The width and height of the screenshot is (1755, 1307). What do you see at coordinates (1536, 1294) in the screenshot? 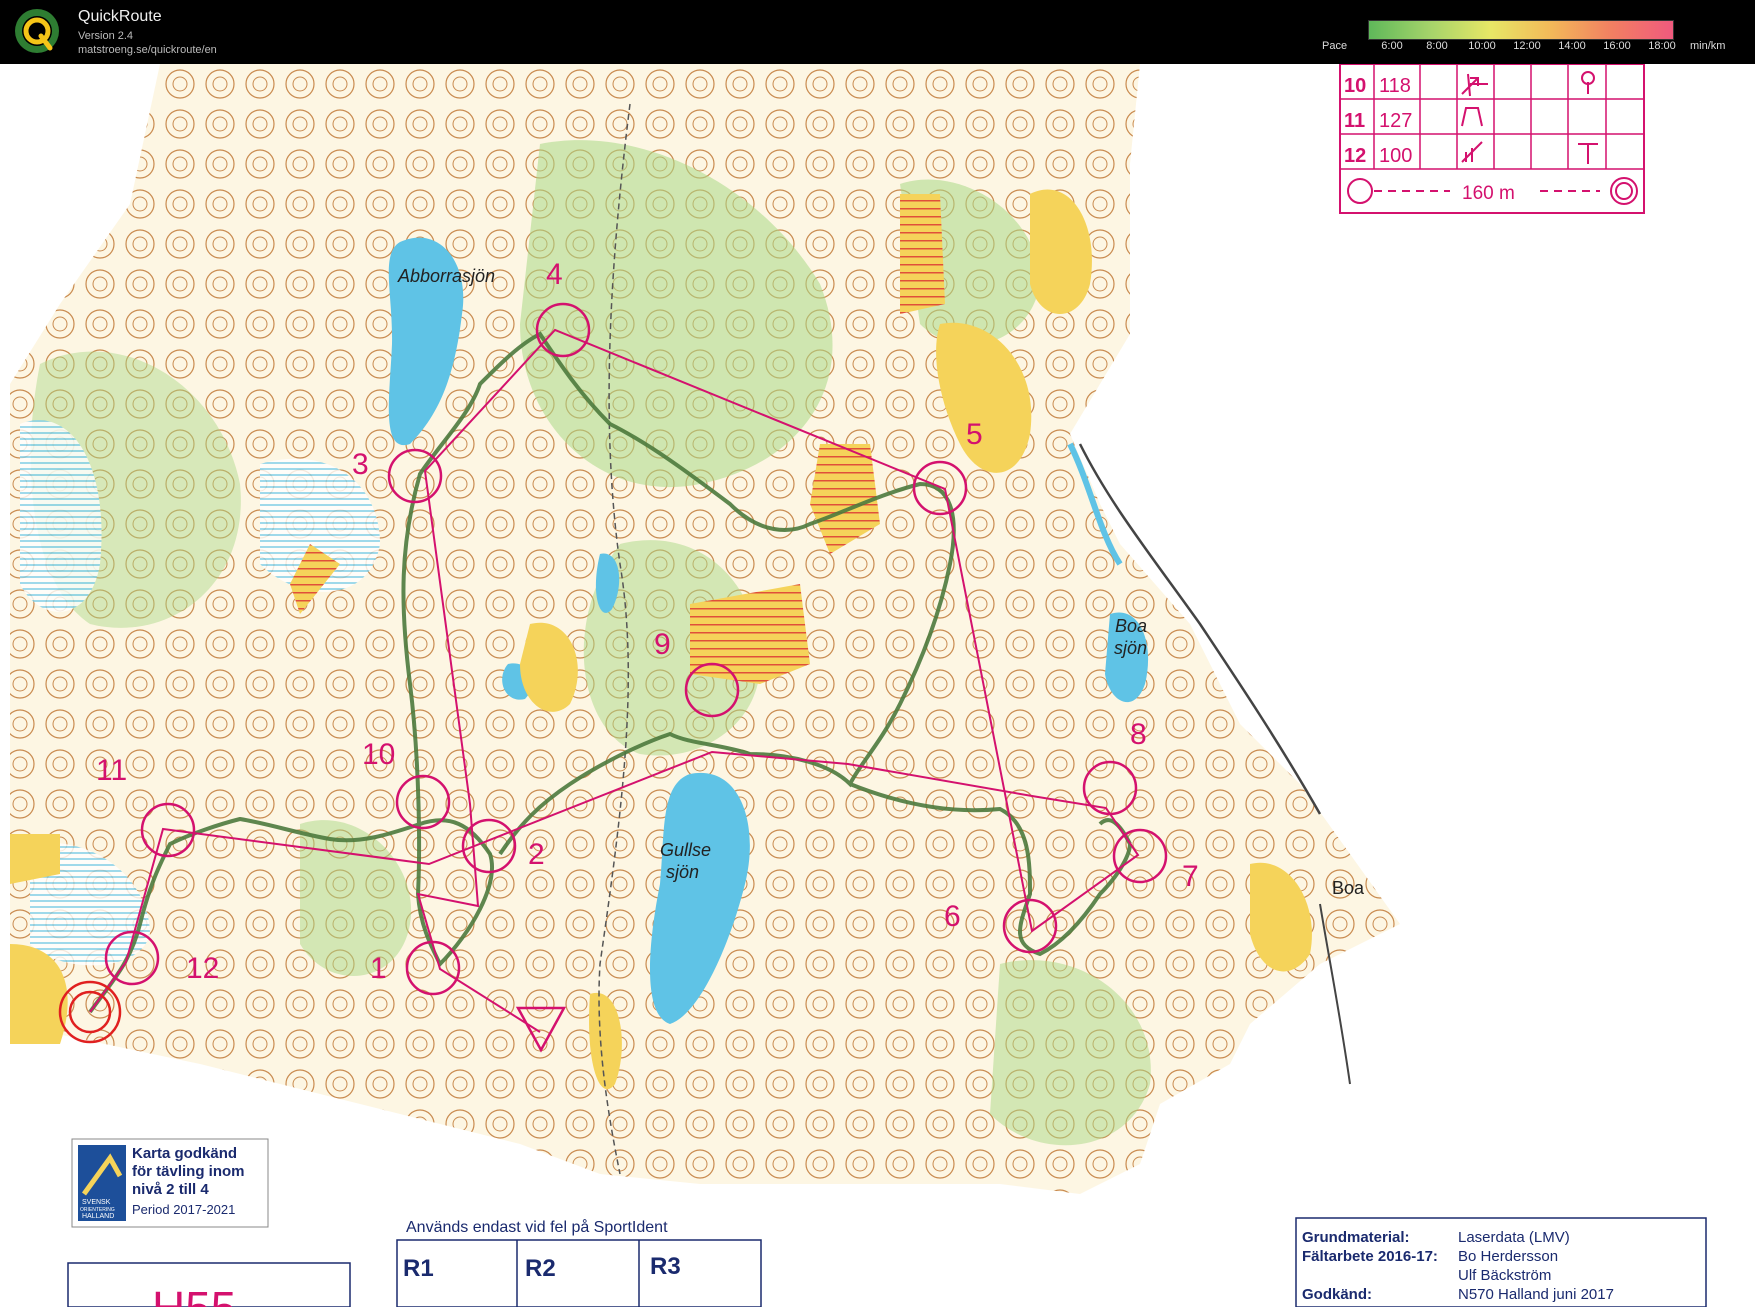
I see `credit-value-4: N570 Halland juni 2017` at bounding box center [1536, 1294].